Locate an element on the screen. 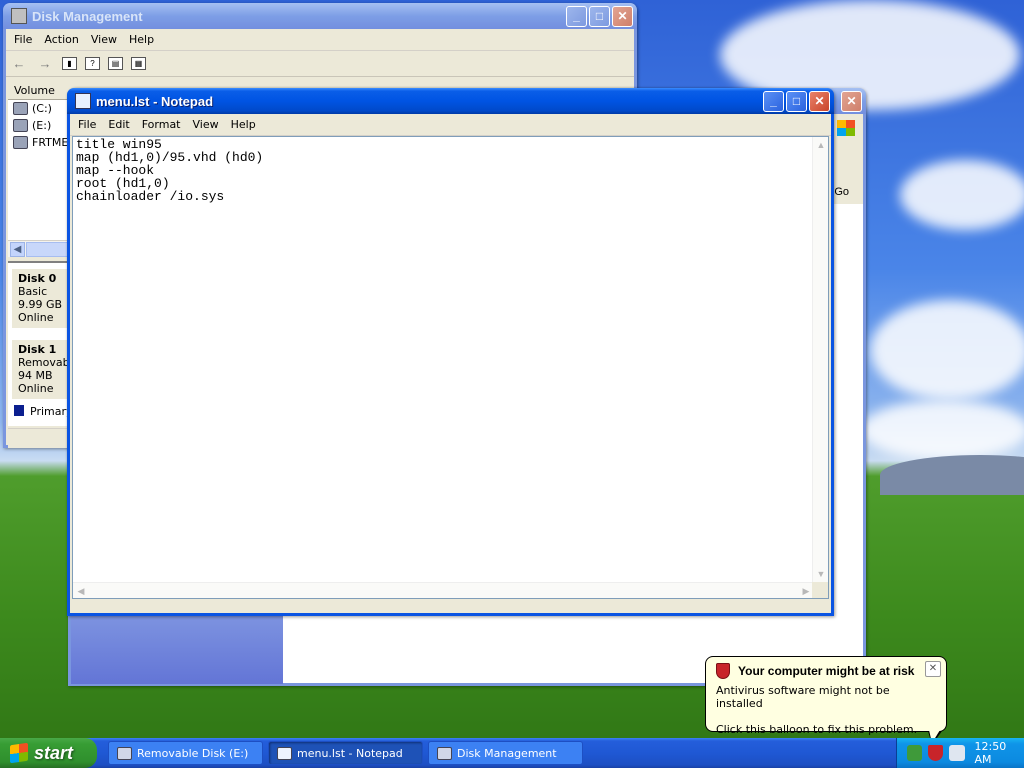  balloon-action-text: Click this balloon to fix this problem. is located at coordinates (817, 729).